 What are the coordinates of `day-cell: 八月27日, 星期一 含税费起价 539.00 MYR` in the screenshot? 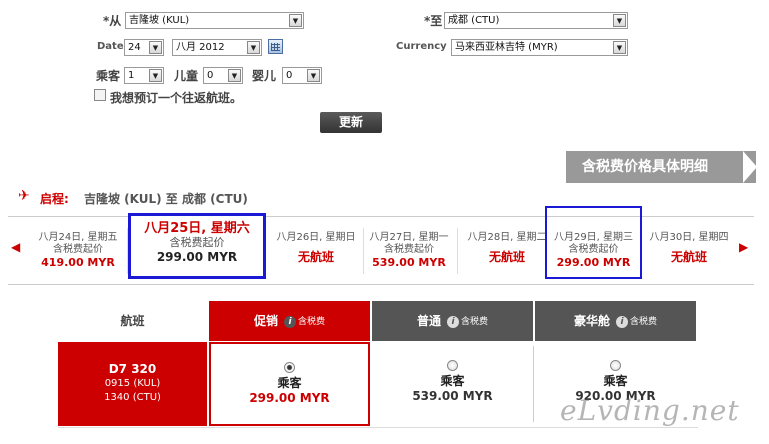 It's located at (409, 250).